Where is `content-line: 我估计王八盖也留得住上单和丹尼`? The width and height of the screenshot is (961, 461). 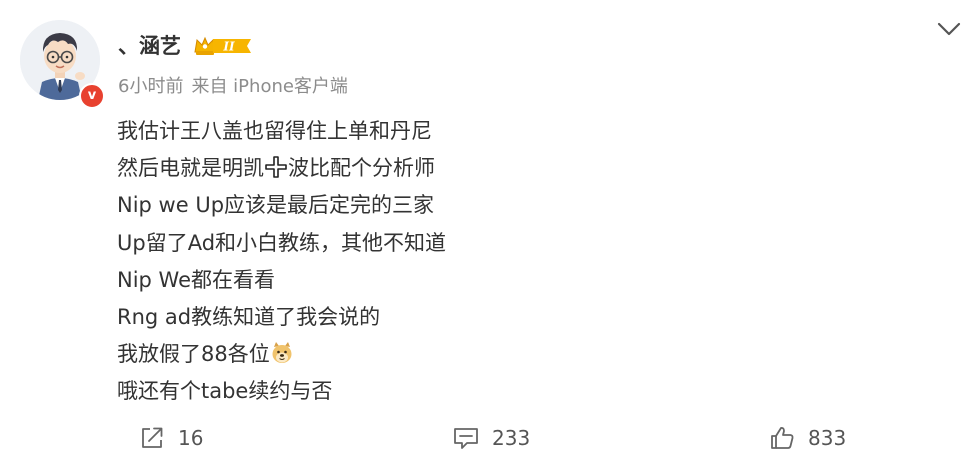
content-line: 我估计王八盖也留得住上单和丹尼 is located at coordinates (274, 131).